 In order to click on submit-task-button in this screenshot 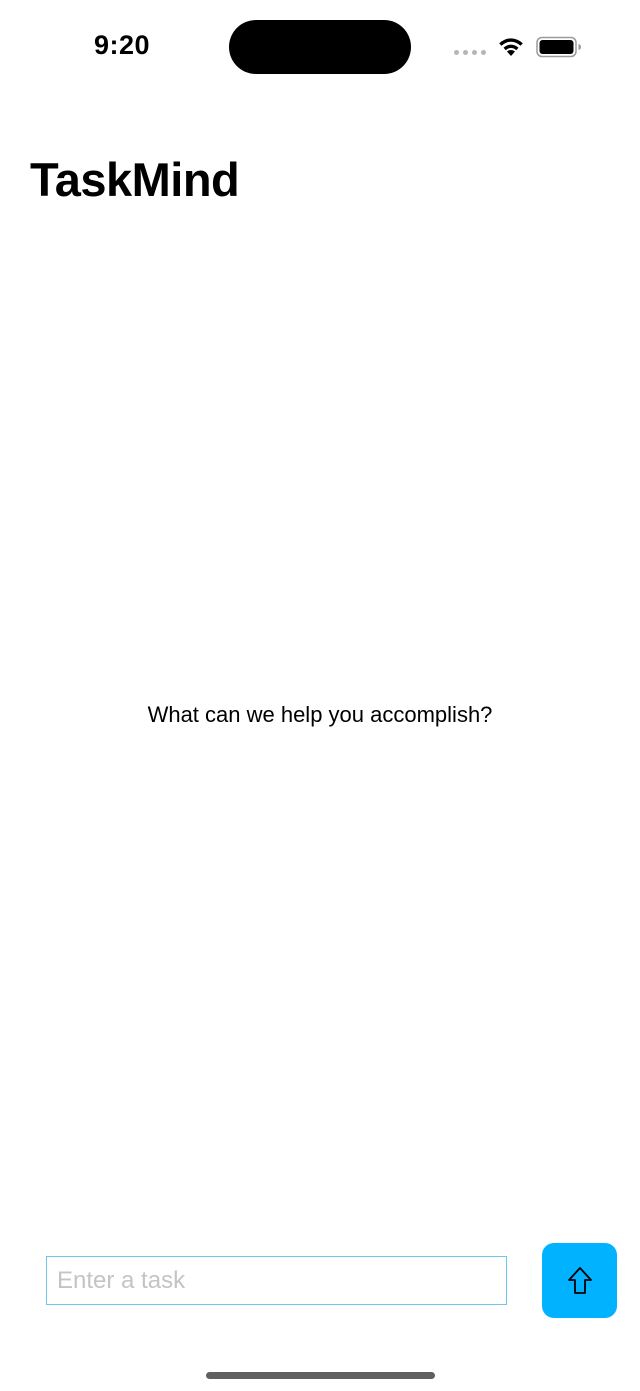, I will do `click(579, 1280)`.